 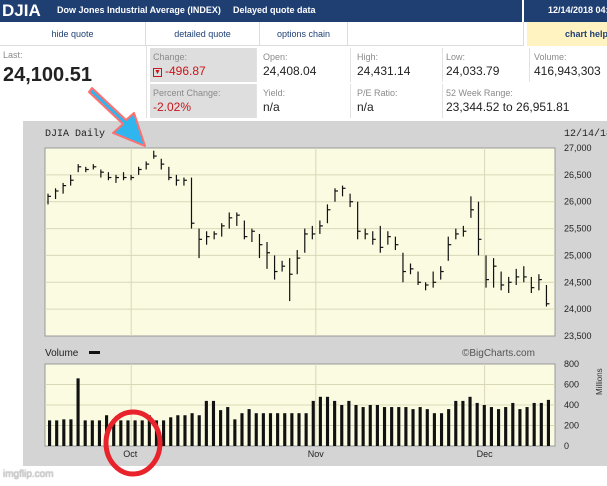 I want to click on price-tick-label: 23,500, so click(x=578, y=336).